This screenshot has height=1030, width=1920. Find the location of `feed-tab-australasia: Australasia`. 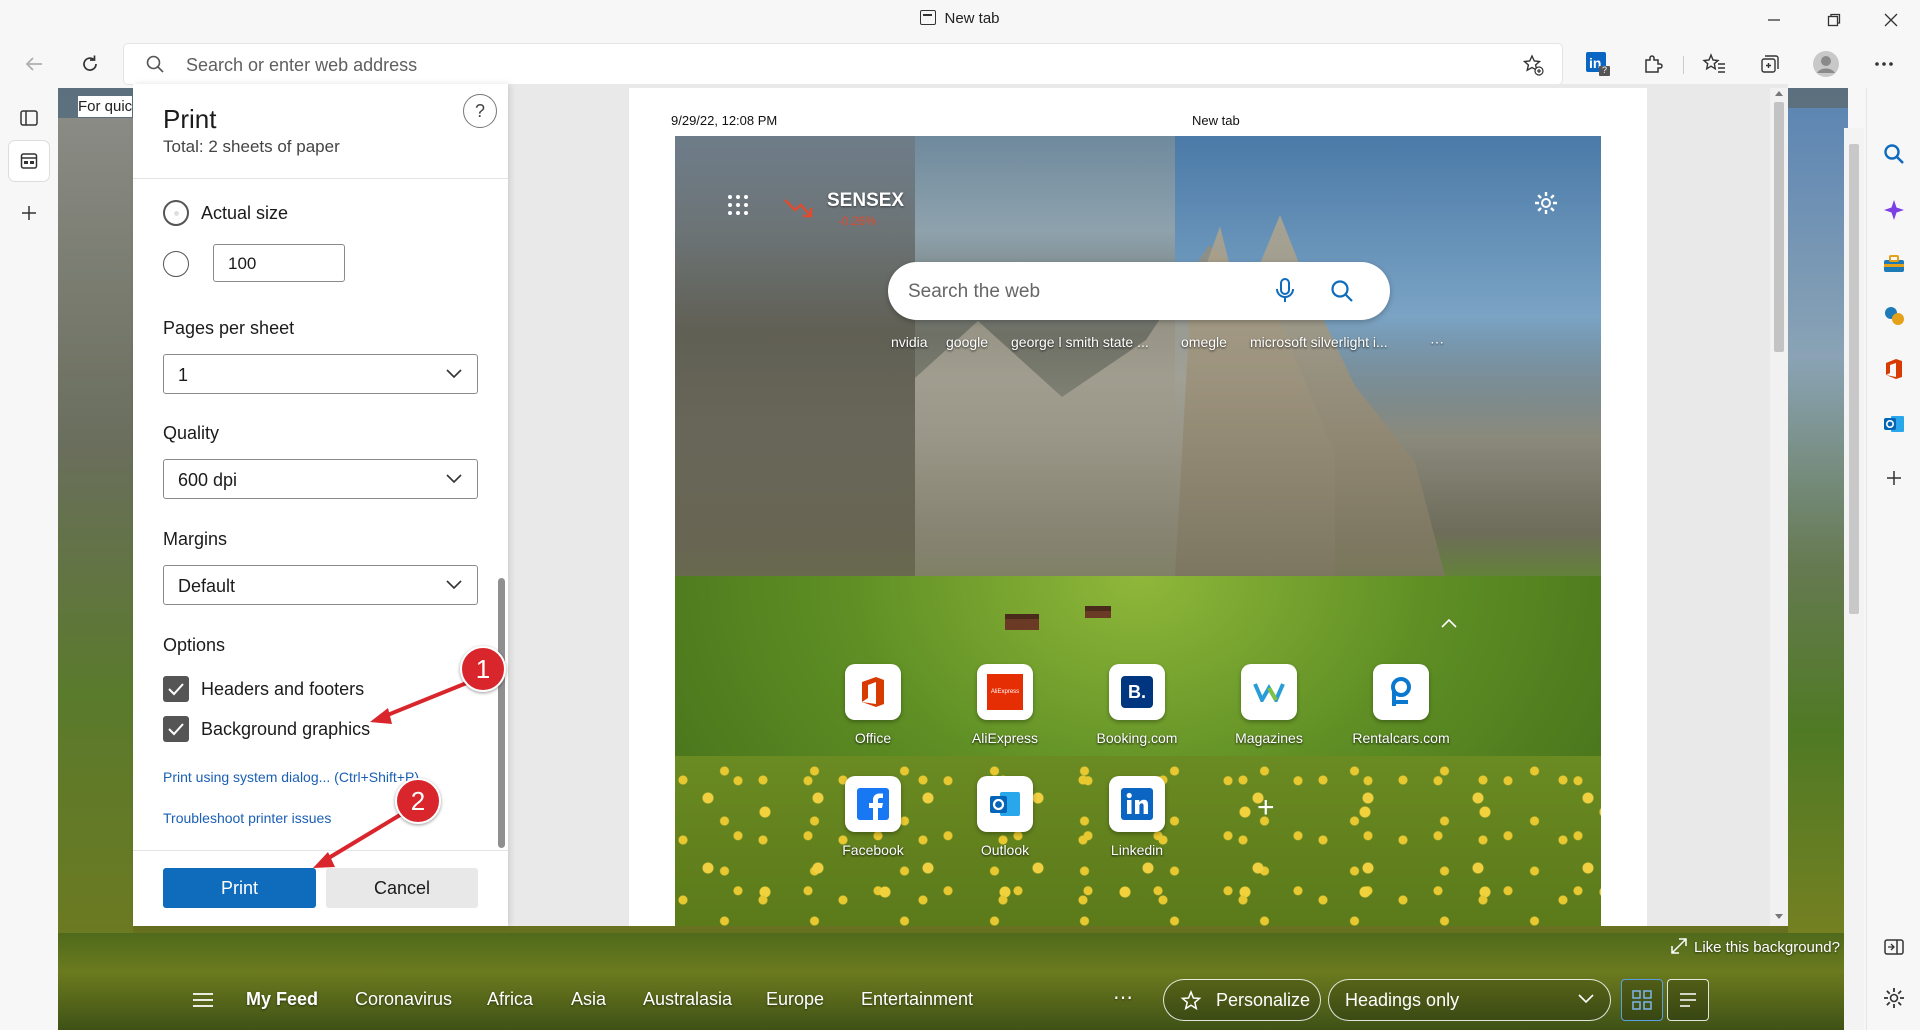

feed-tab-australasia: Australasia is located at coordinates (687, 999).